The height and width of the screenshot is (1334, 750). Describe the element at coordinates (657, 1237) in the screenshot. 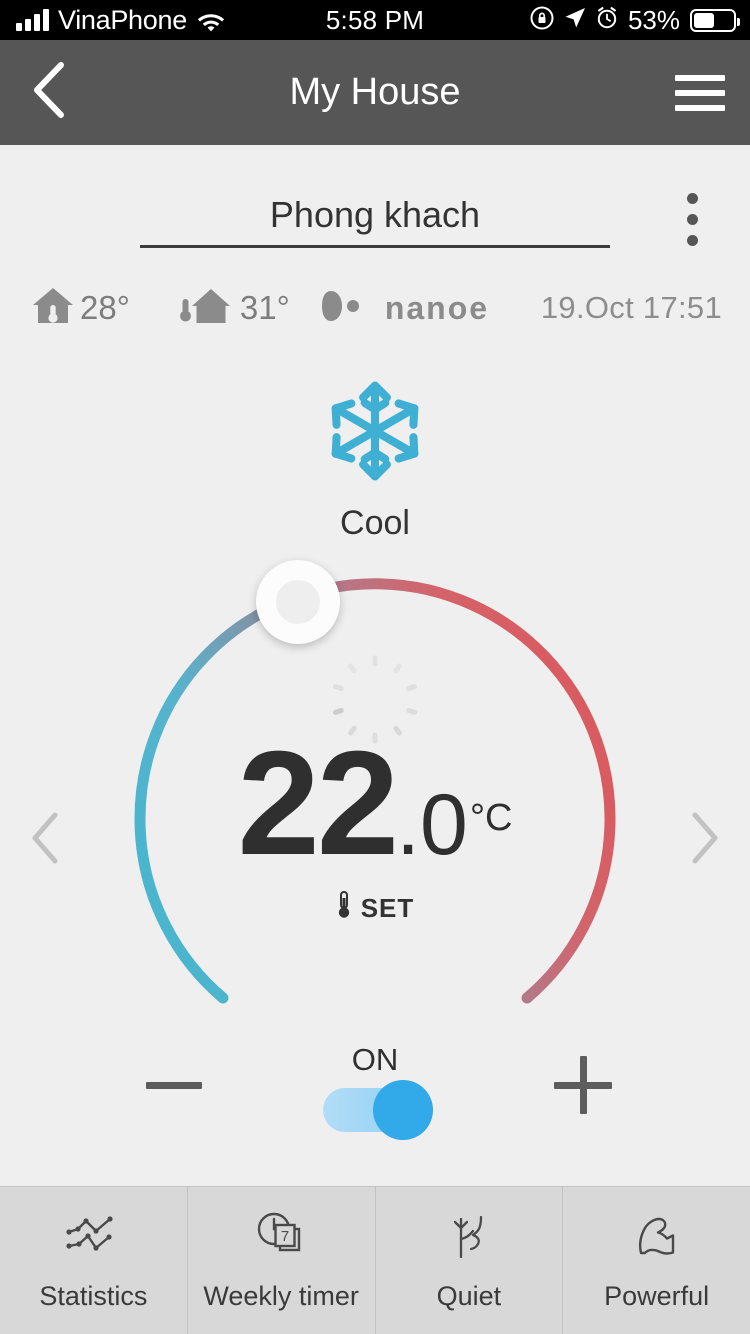

I see `flexed-bicep-icon` at that location.